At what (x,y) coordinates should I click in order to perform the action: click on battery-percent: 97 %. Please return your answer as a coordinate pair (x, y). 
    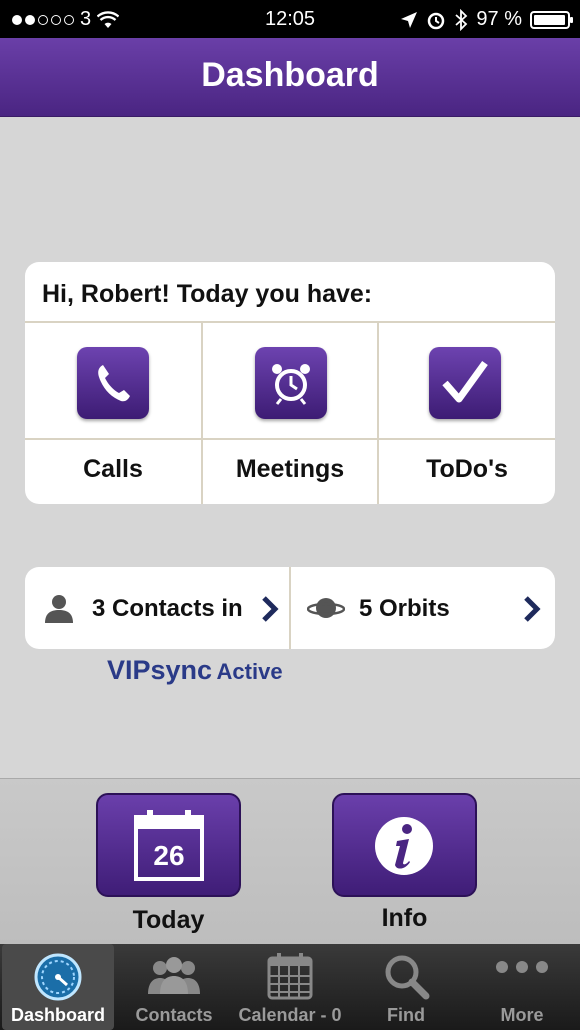
    Looking at the image, I should click on (499, 19).